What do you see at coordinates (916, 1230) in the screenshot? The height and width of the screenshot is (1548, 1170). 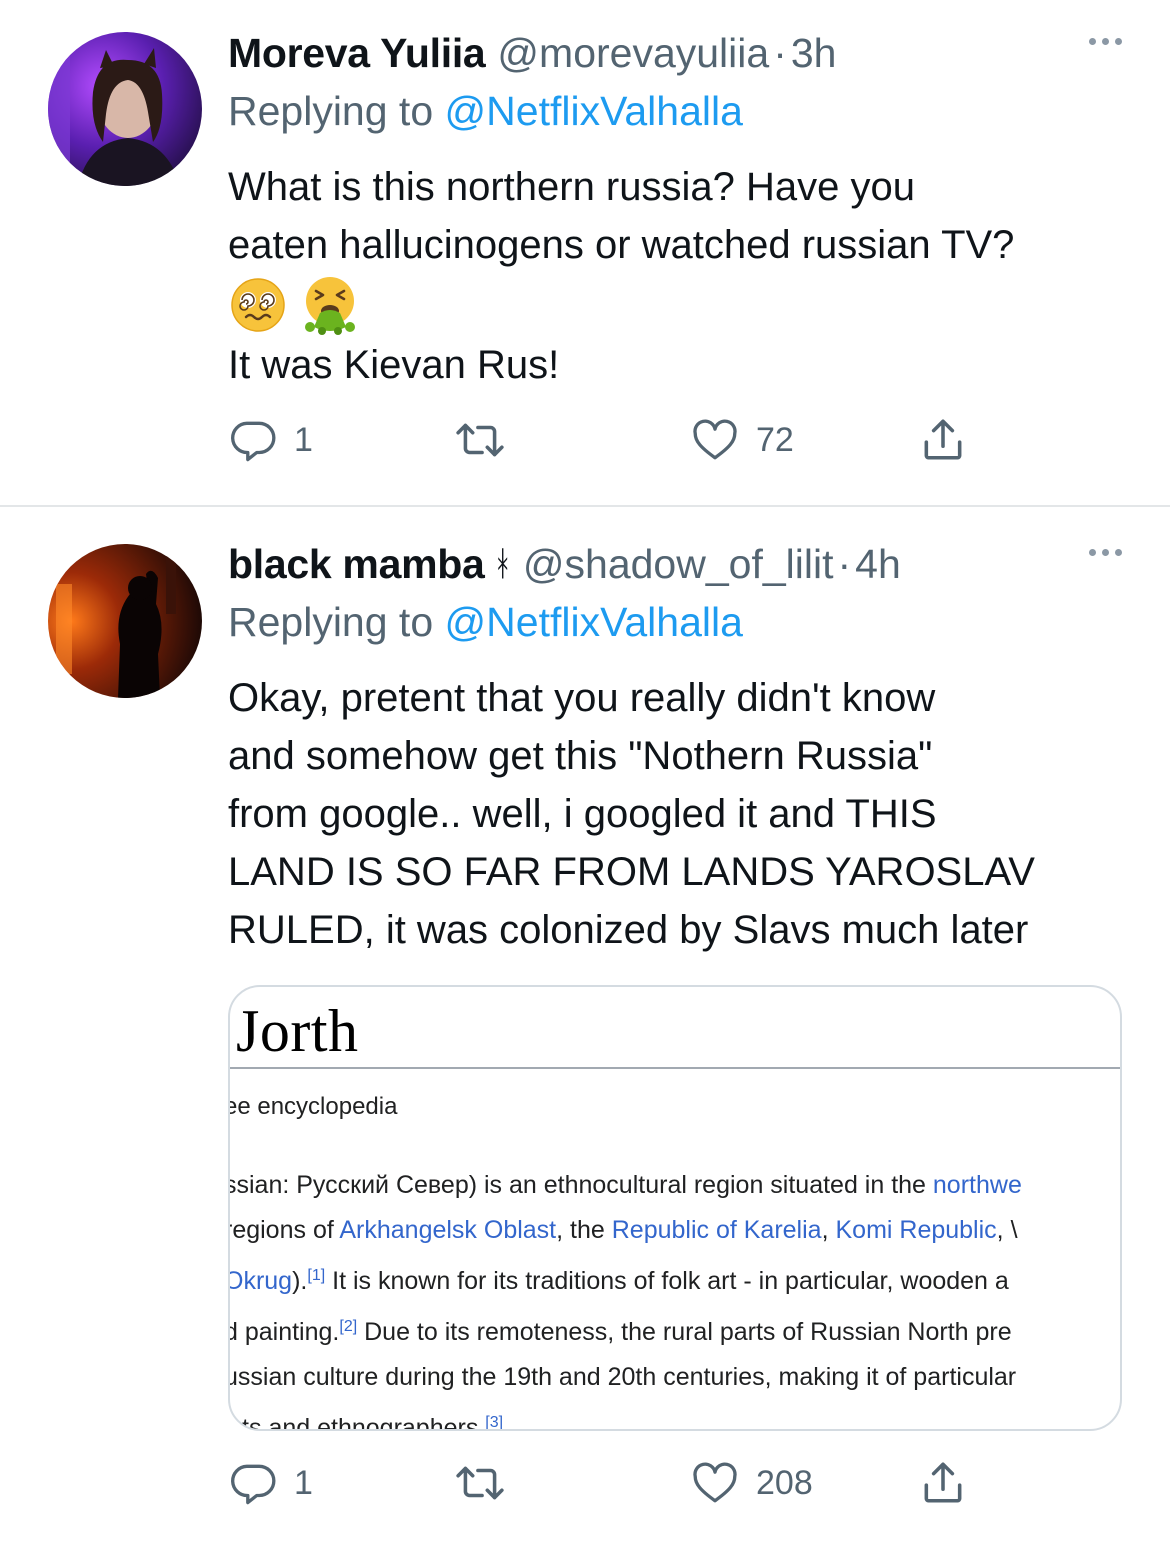 I see `wiki-link: Komi Republic` at bounding box center [916, 1230].